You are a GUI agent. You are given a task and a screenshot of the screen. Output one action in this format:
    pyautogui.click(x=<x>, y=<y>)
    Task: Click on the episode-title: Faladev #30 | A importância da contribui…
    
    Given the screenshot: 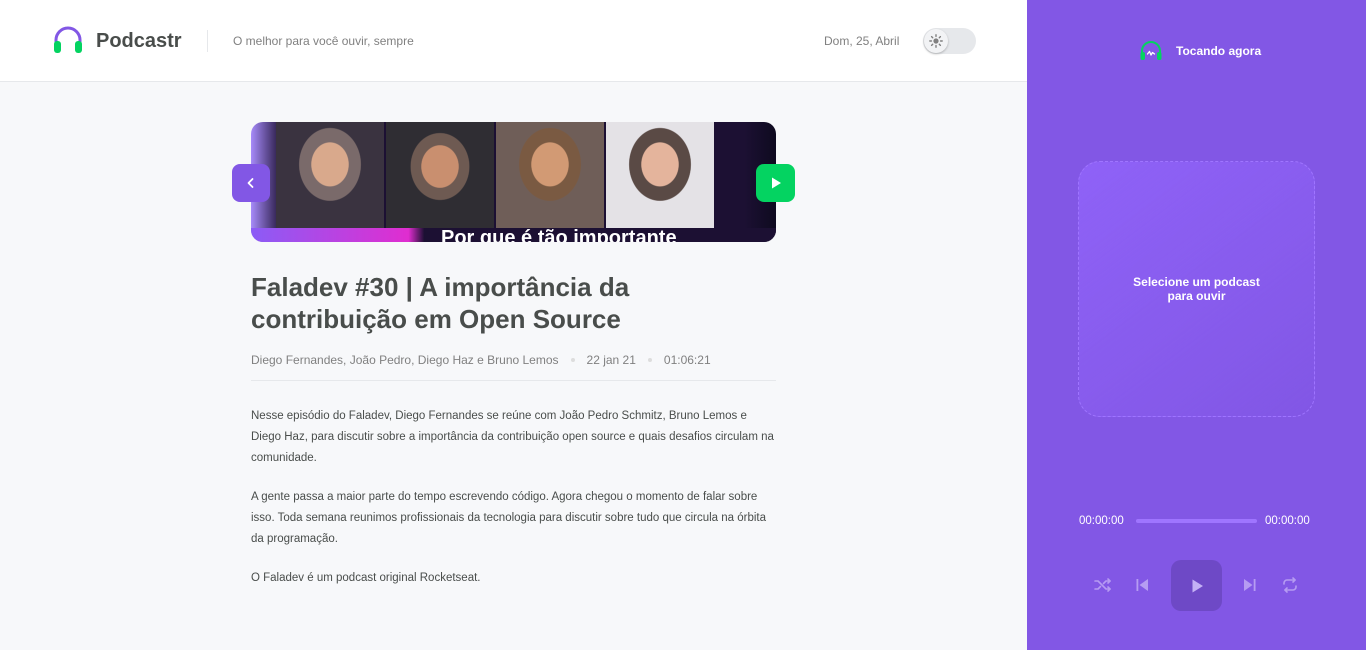 What is the action you would take?
    pyautogui.click(x=440, y=303)
    